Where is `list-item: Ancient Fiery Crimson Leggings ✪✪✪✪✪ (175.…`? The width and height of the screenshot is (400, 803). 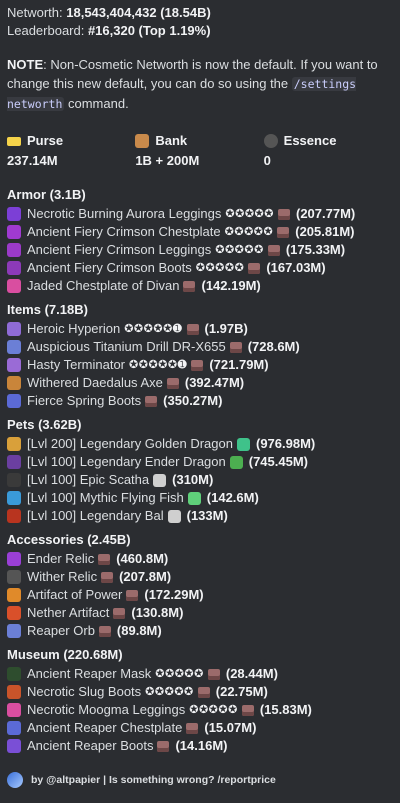 list-item: Ancient Fiery Crimson Leggings ✪✪✪✪✪ (175.… is located at coordinates (199, 250).